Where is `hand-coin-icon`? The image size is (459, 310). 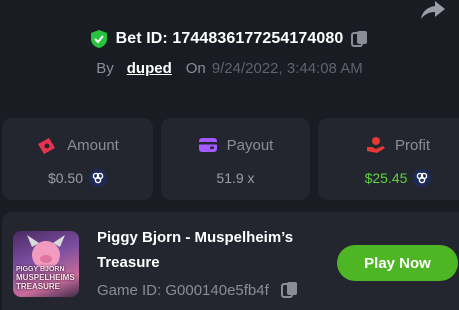
hand-coin-icon is located at coordinates (375, 145).